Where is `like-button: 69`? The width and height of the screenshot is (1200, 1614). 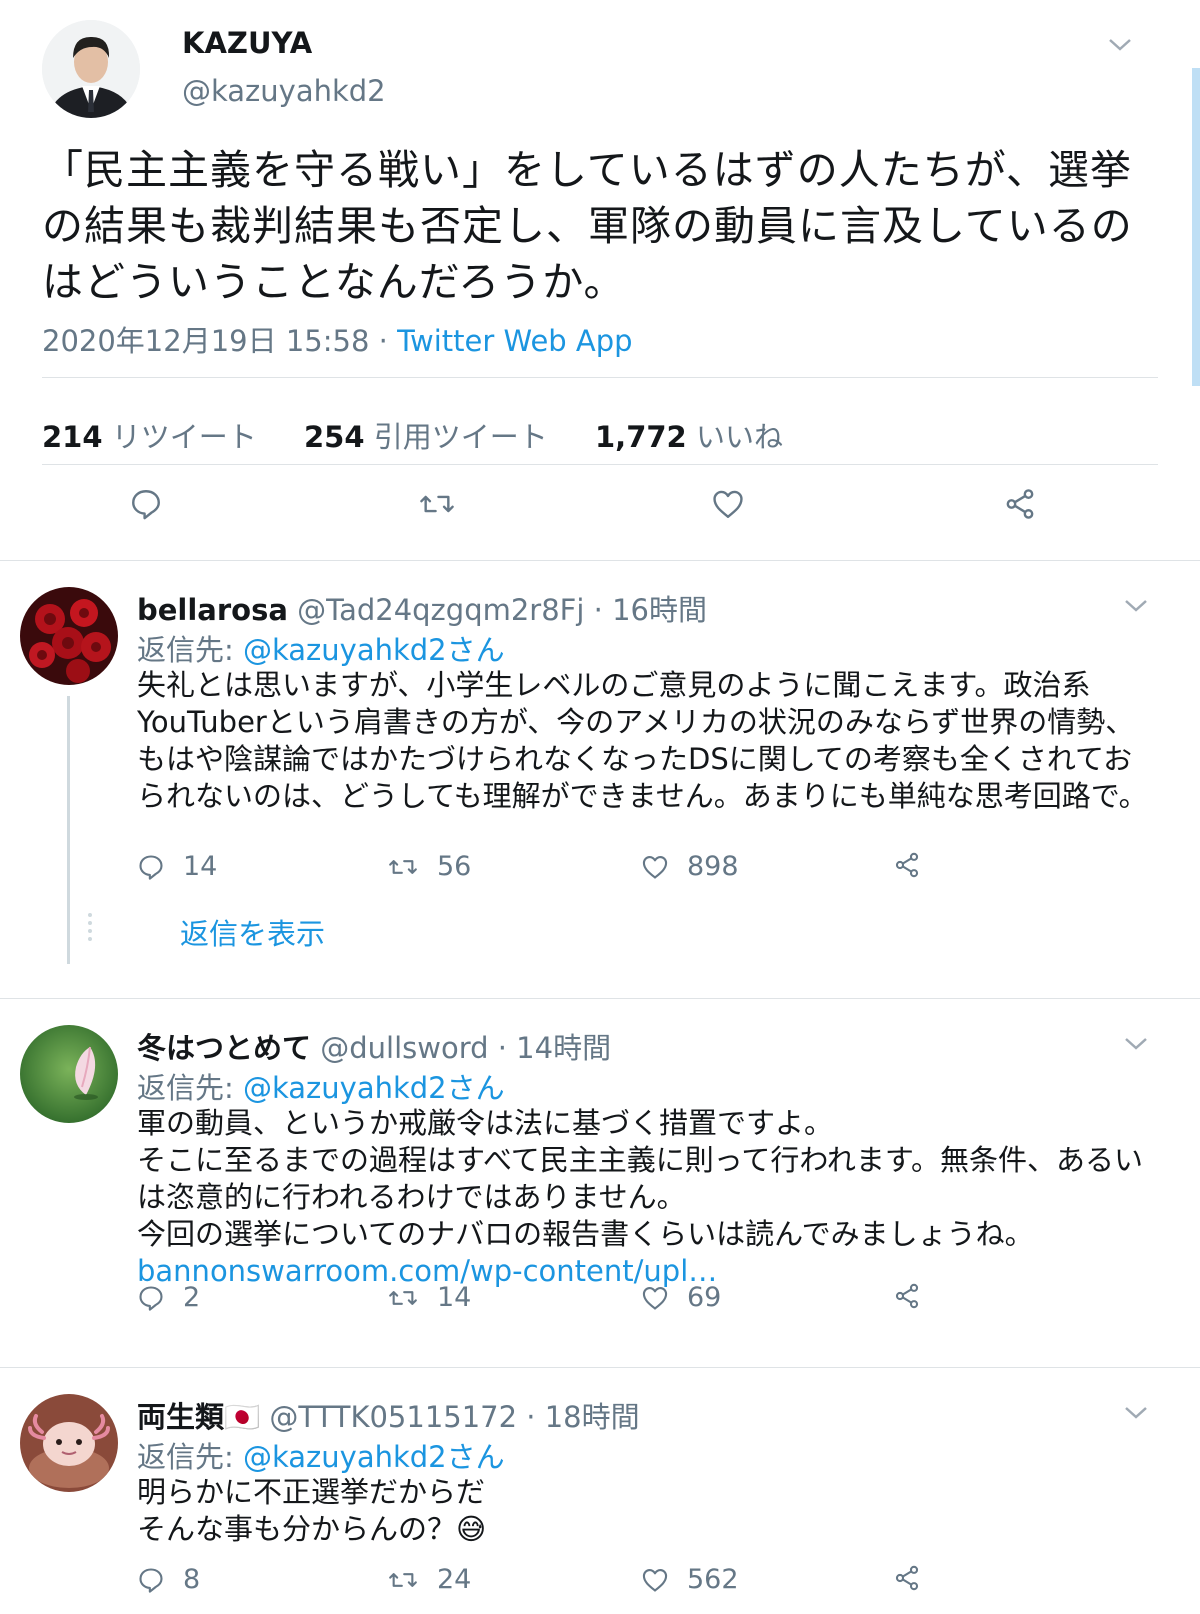 like-button: 69 is located at coordinates (681, 1297).